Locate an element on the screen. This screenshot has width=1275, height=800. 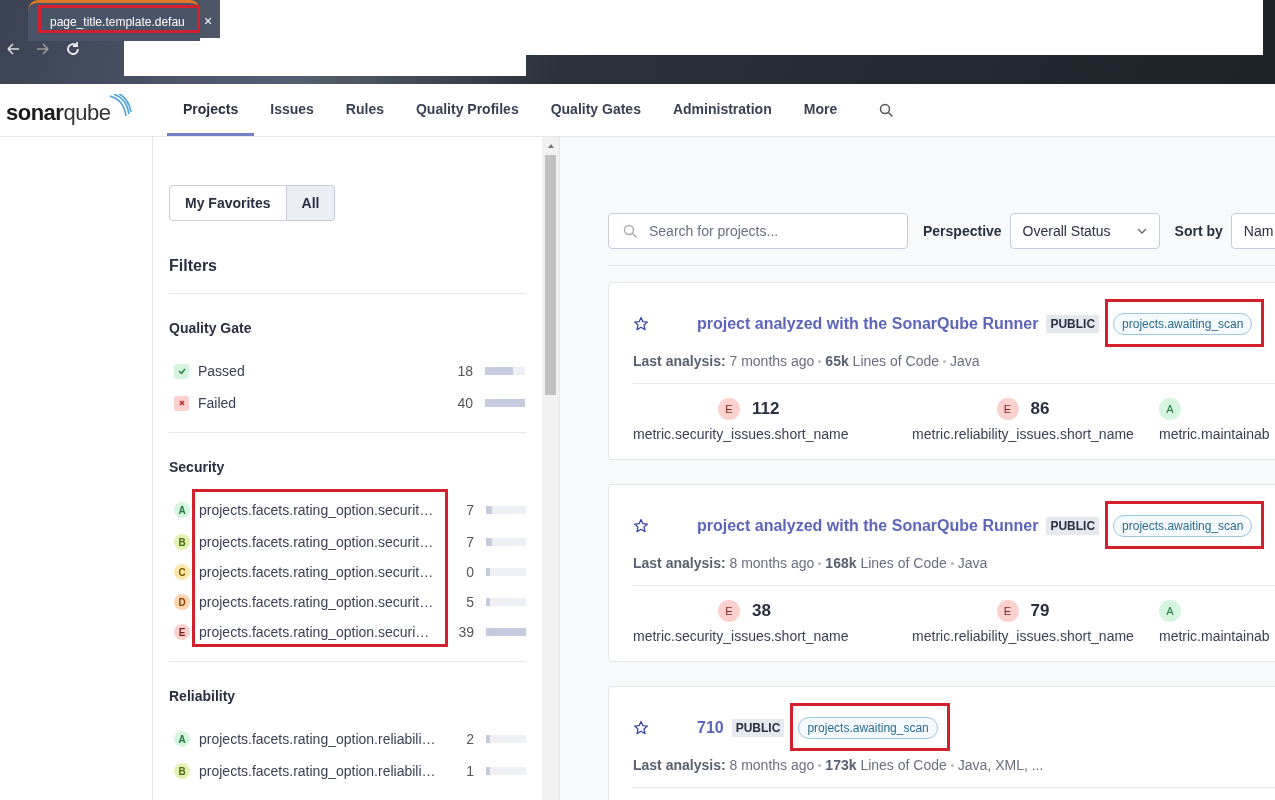
facet-option: A projects.facets.rating_option.reliabili… 2 is located at coordinates (347, 739).